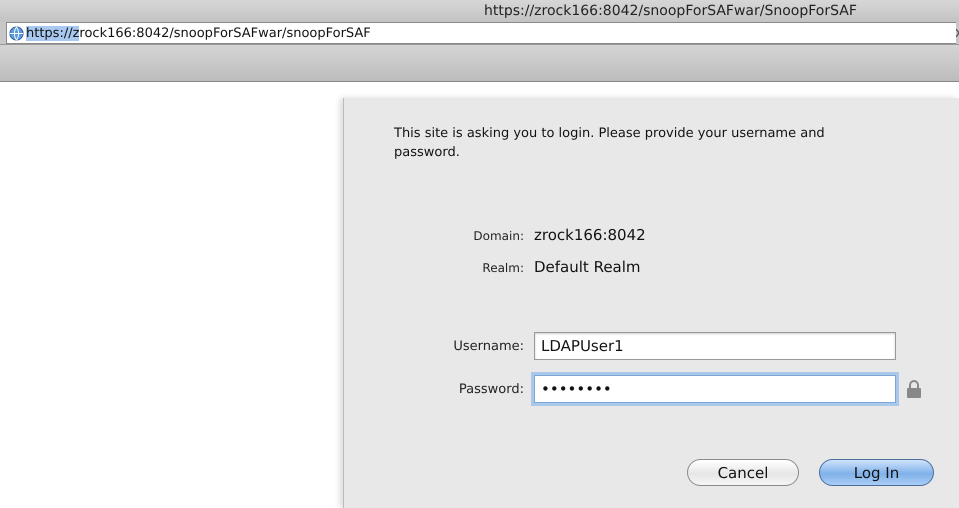 Image resolution: width=959 pixels, height=508 pixels. I want to click on info-label: Domain:, so click(498, 236).